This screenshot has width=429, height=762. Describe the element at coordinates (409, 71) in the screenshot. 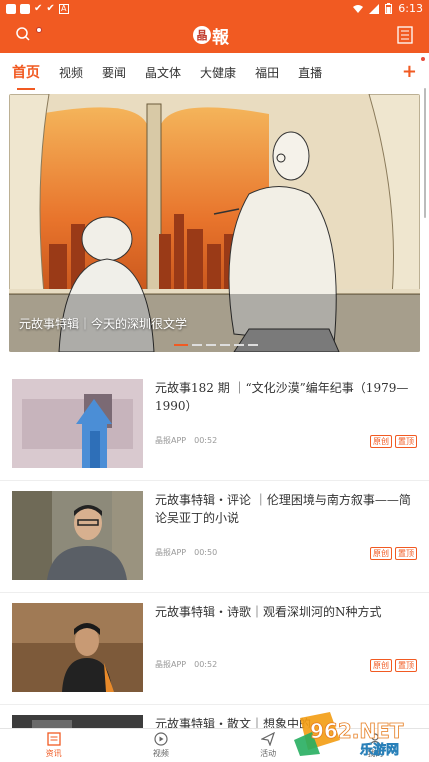

I see `add-tab-button: +` at that location.